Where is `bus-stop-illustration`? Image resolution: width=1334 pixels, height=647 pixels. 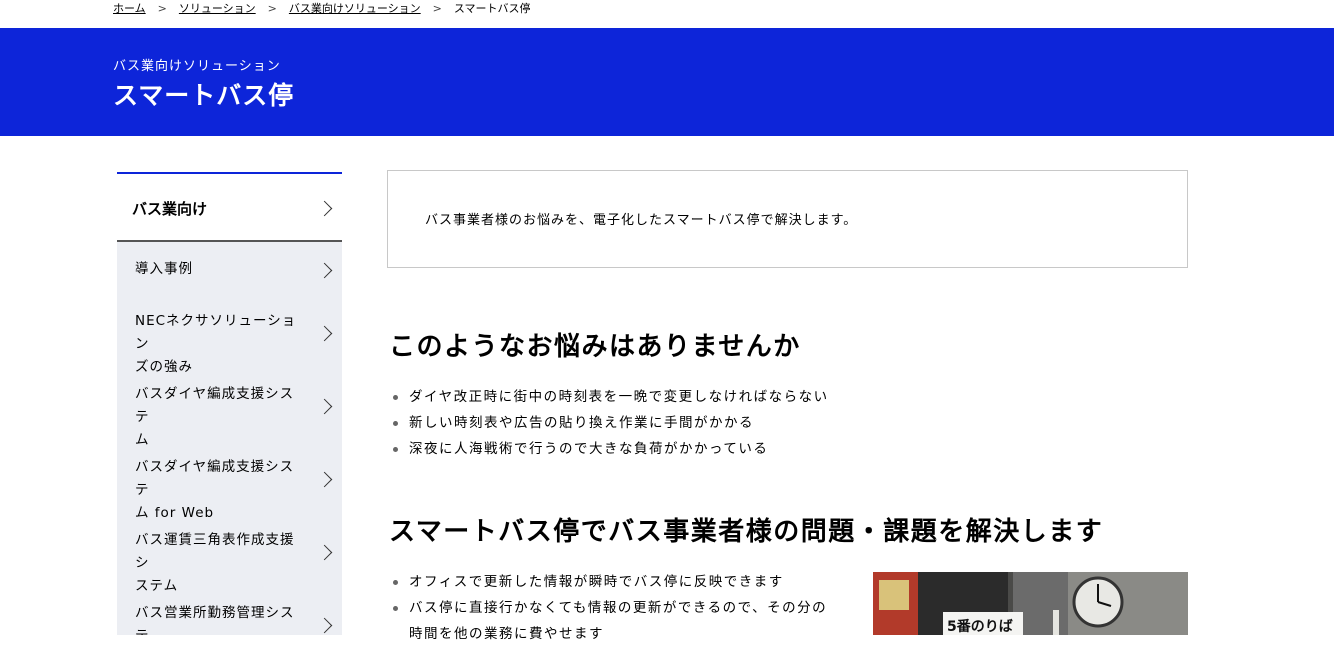 bus-stop-illustration is located at coordinates (1030, 603).